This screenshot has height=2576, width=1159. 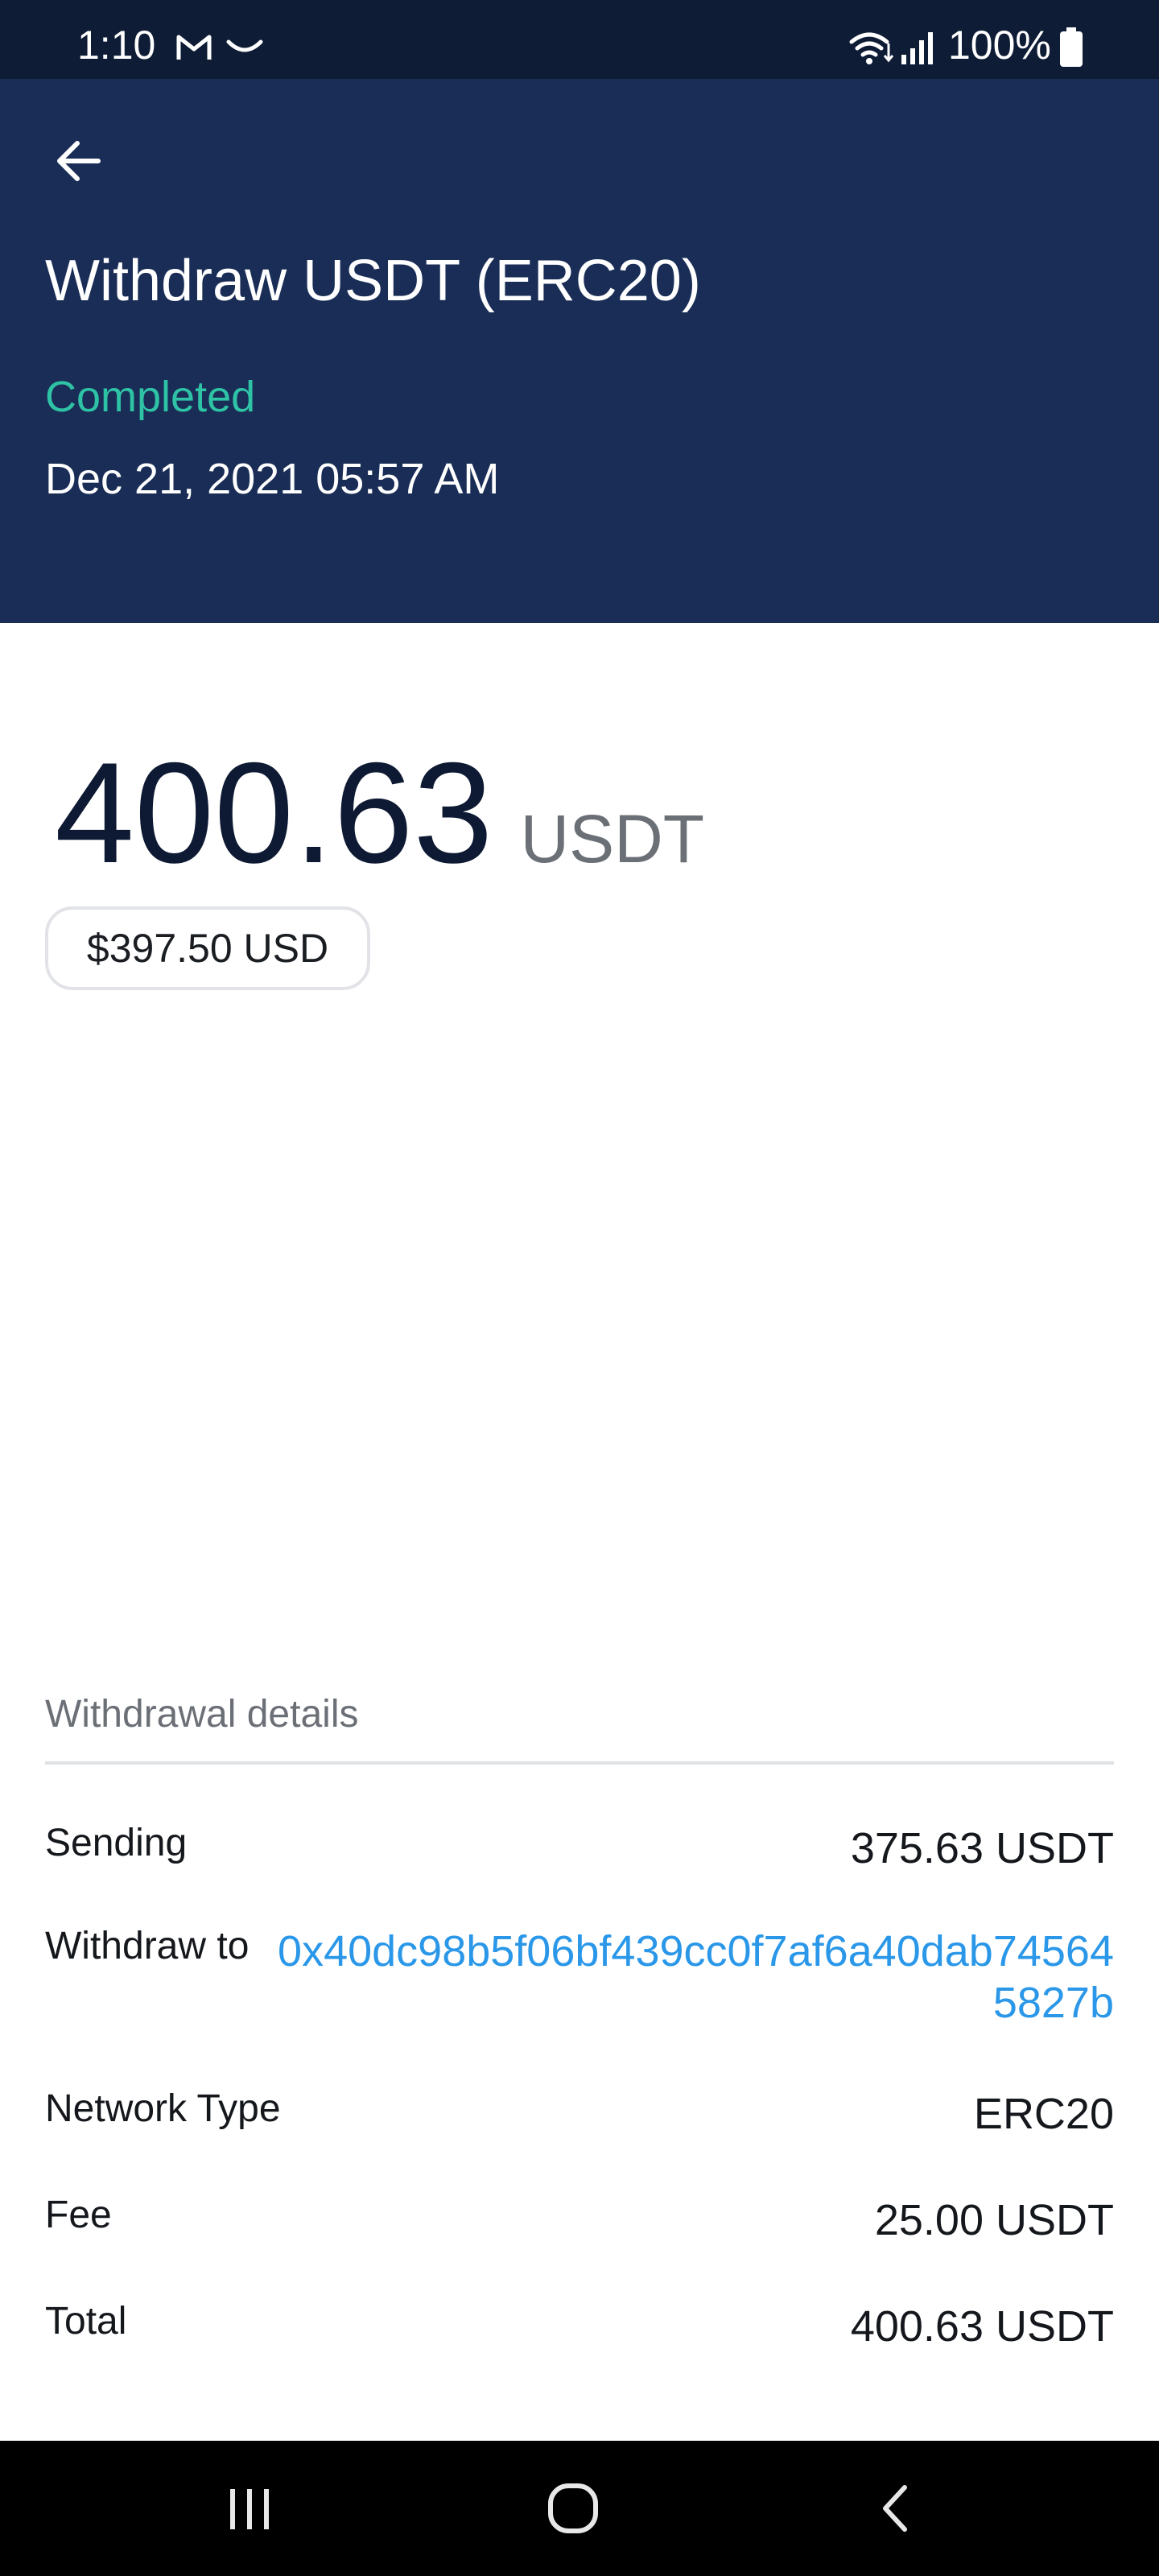 I want to click on detail-value: 400.63 USDT, so click(x=982, y=2326).